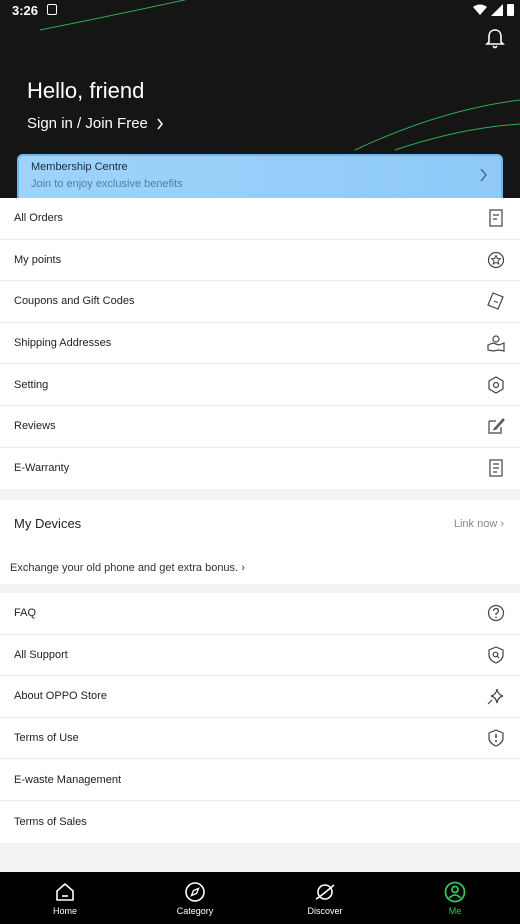 This screenshot has height=924, width=520. Describe the element at coordinates (496, 738) in the screenshot. I see `shield-icon` at that location.